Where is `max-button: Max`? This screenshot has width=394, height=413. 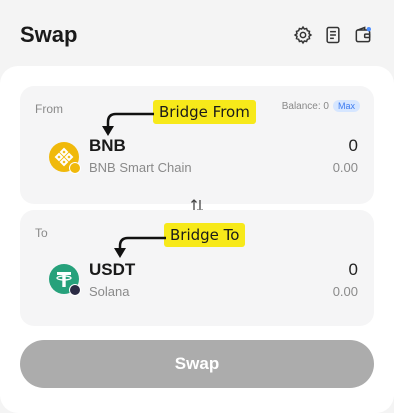
max-button: Max is located at coordinates (346, 106).